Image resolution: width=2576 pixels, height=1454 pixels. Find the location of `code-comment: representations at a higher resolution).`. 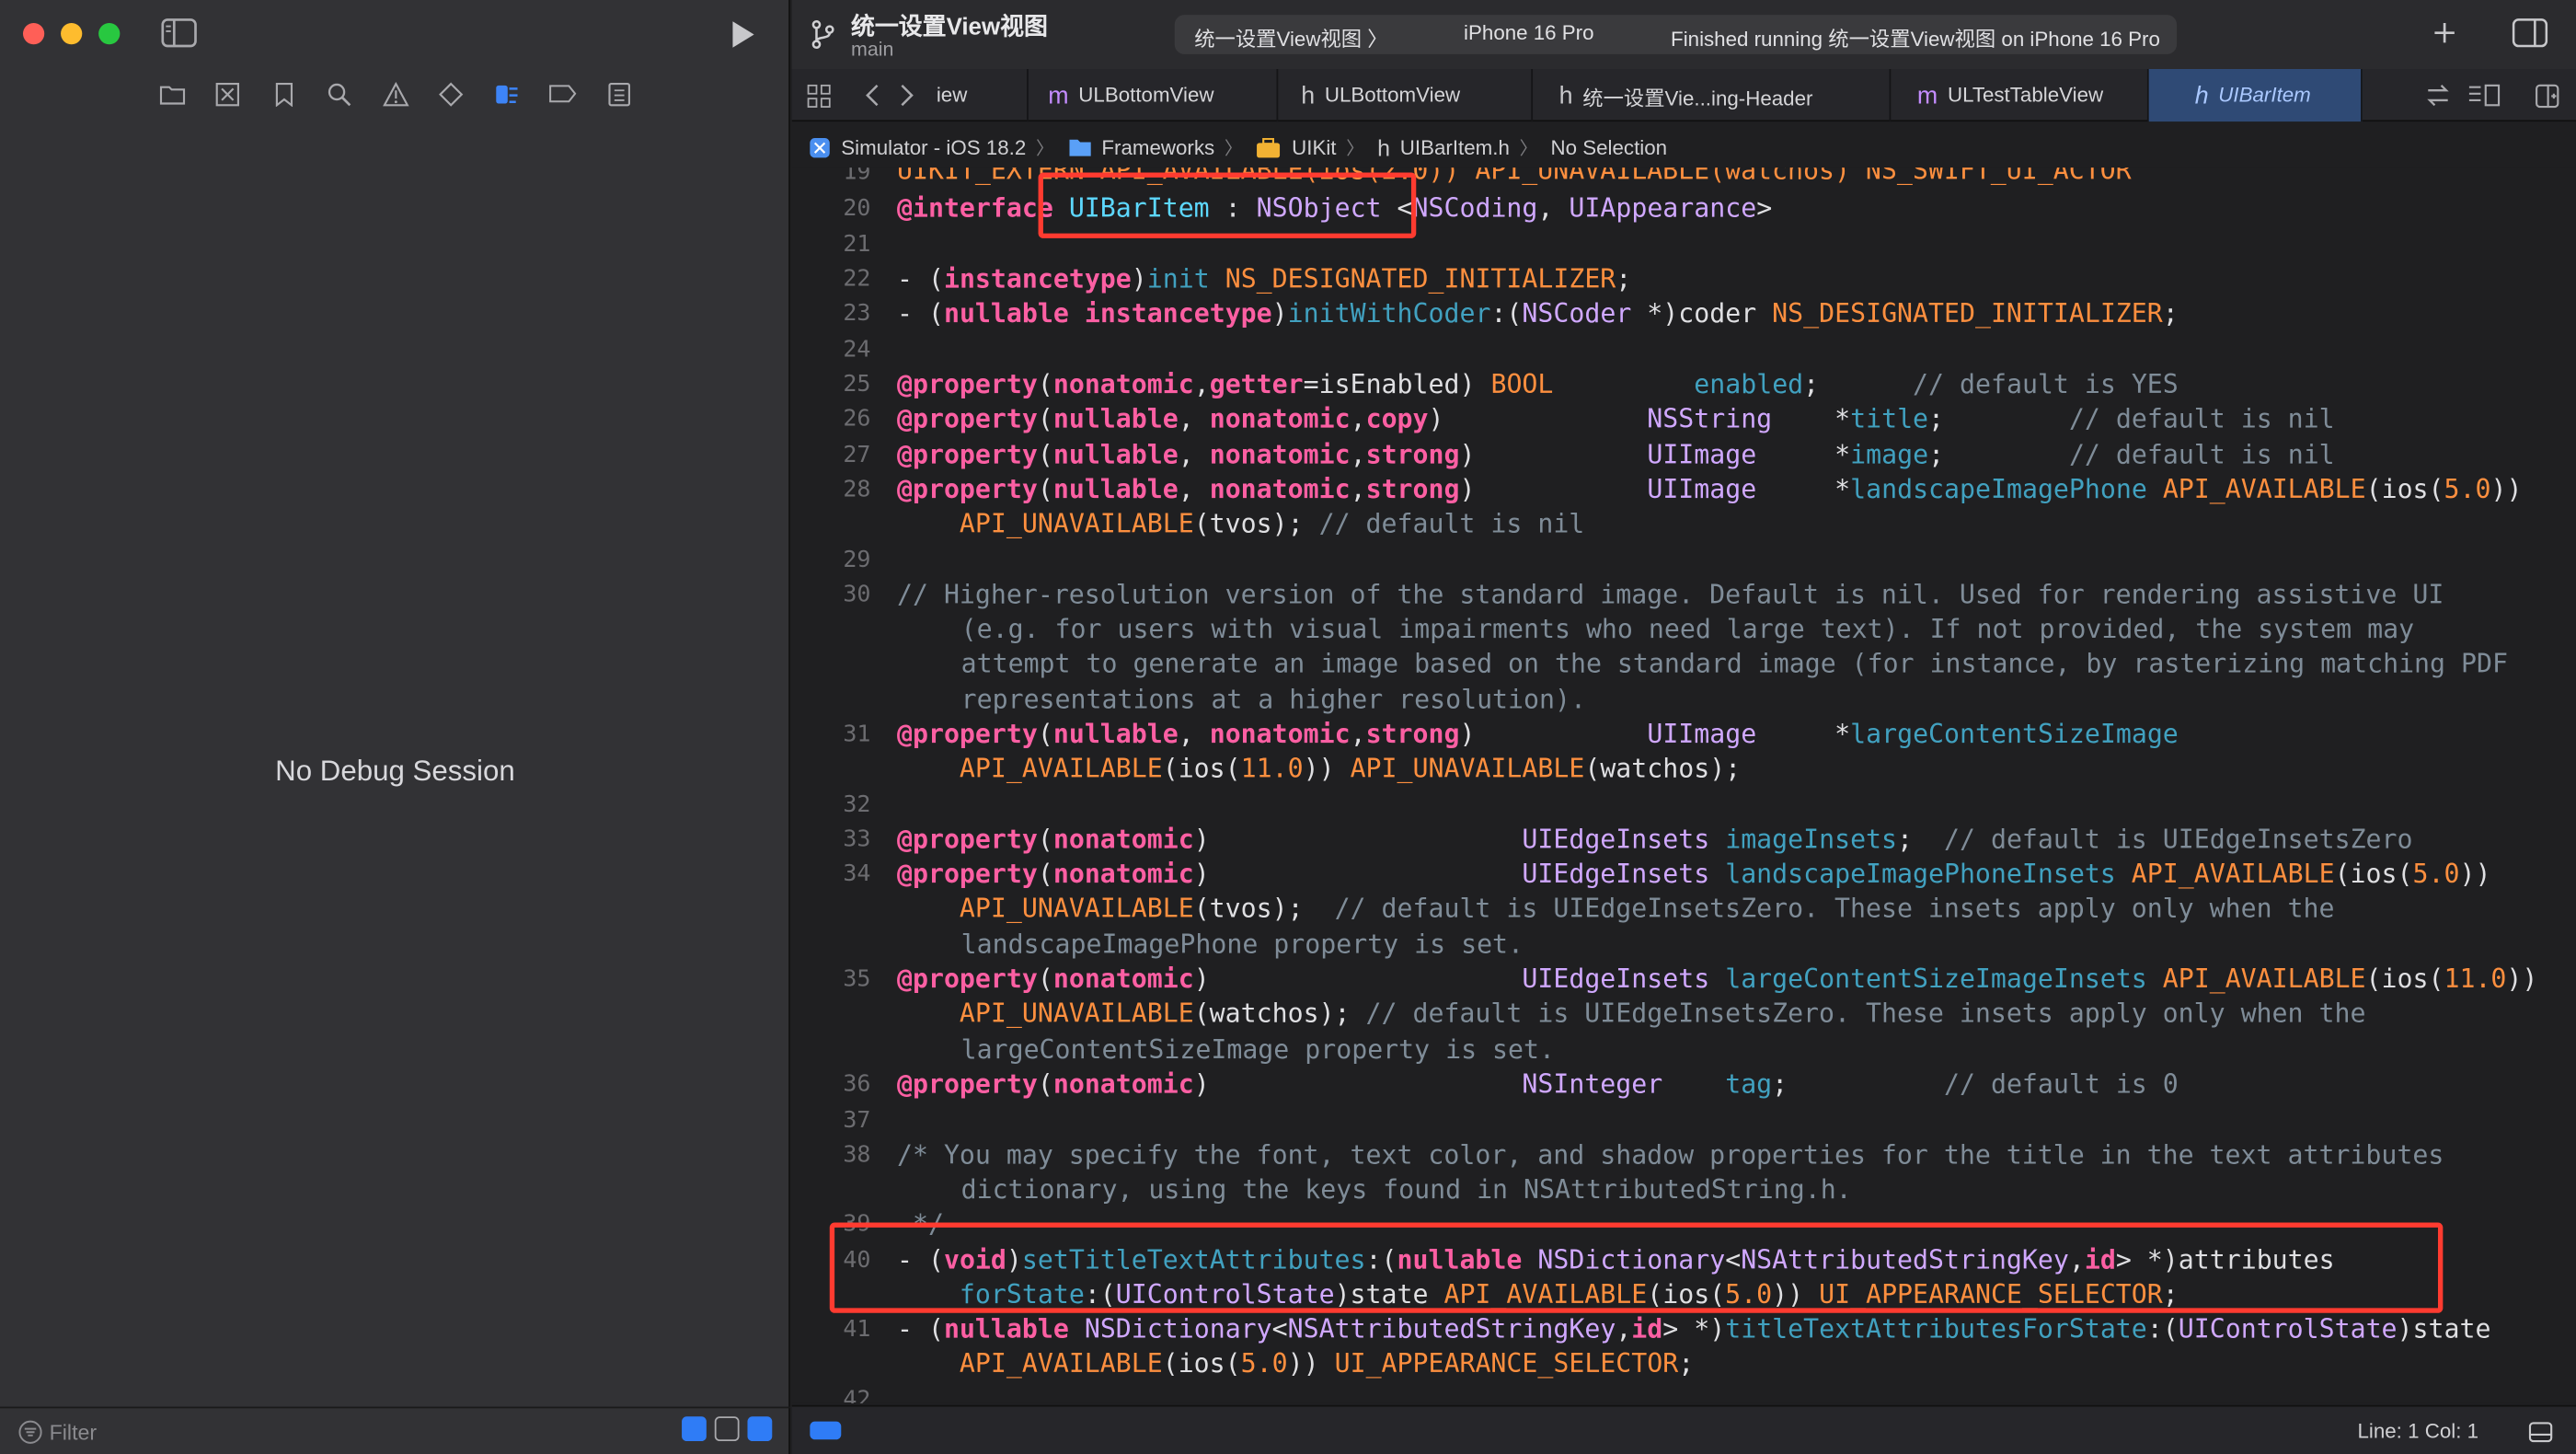

code-comment: representations at a higher resolution). is located at coordinates (1273, 699).